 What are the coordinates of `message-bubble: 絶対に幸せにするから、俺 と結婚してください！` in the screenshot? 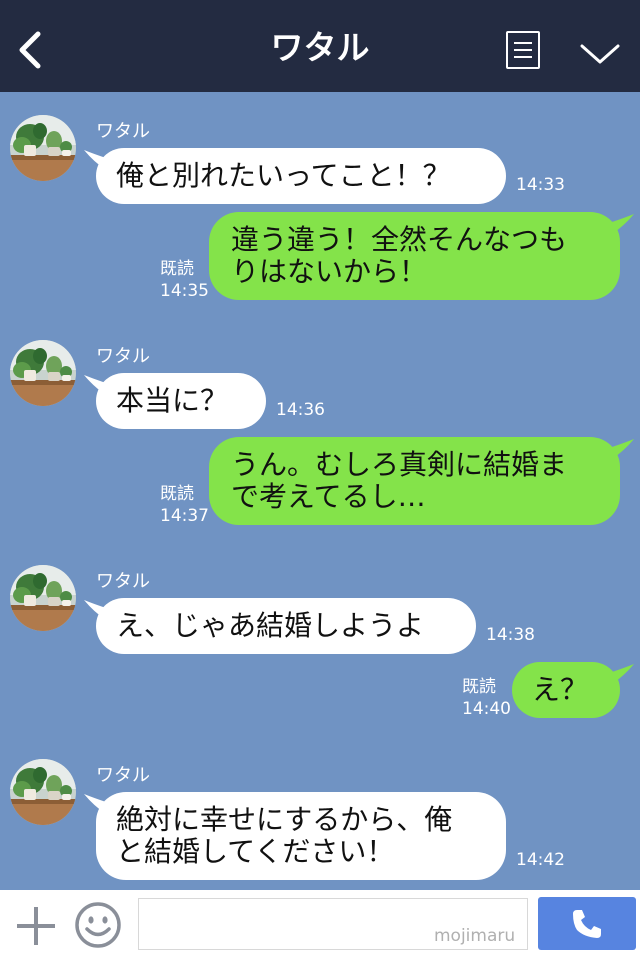 It's located at (301, 836).